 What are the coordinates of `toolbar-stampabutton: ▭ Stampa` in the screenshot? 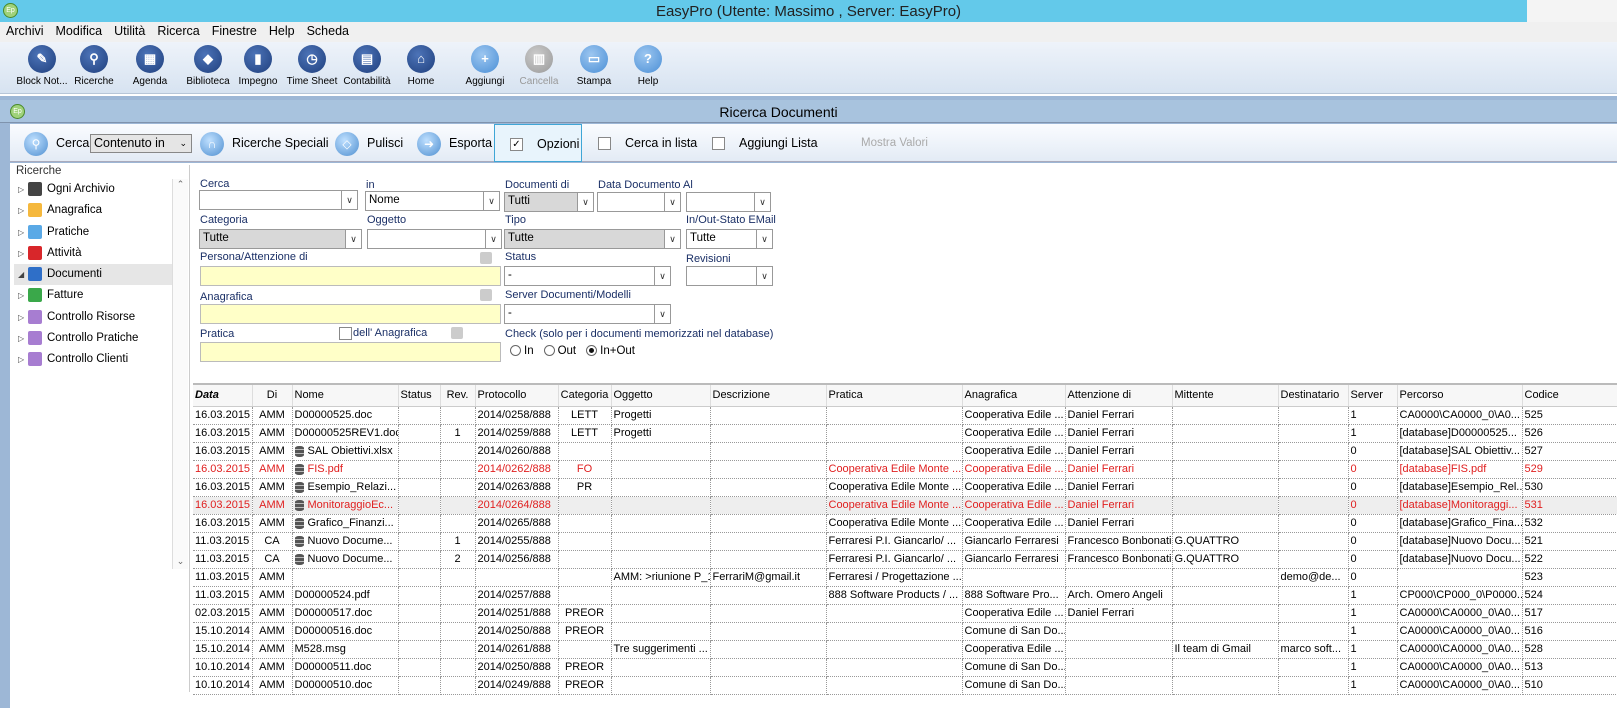 It's located at (594, 66).